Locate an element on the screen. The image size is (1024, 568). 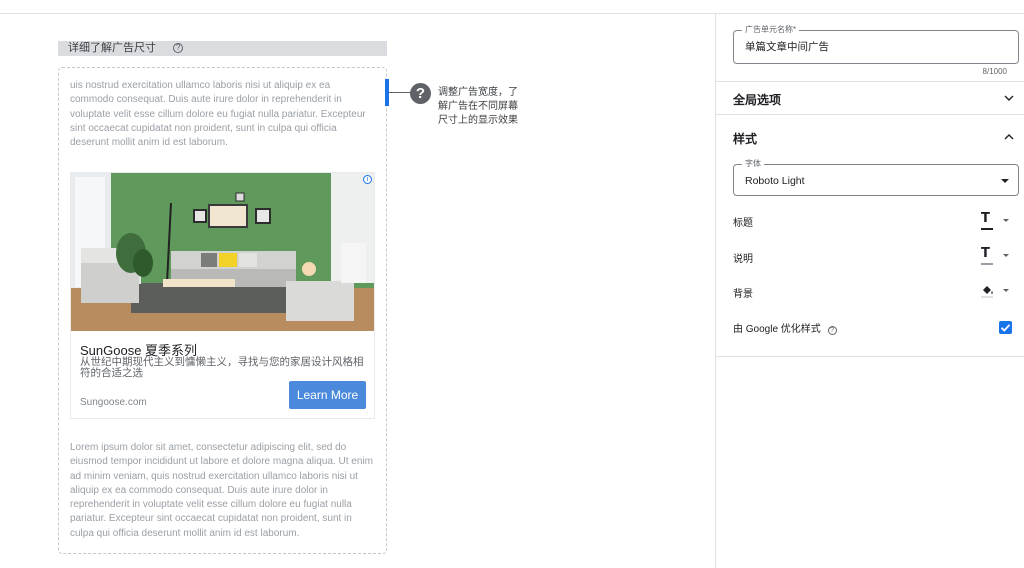
hint-connector is located at coordinates (400, 92).